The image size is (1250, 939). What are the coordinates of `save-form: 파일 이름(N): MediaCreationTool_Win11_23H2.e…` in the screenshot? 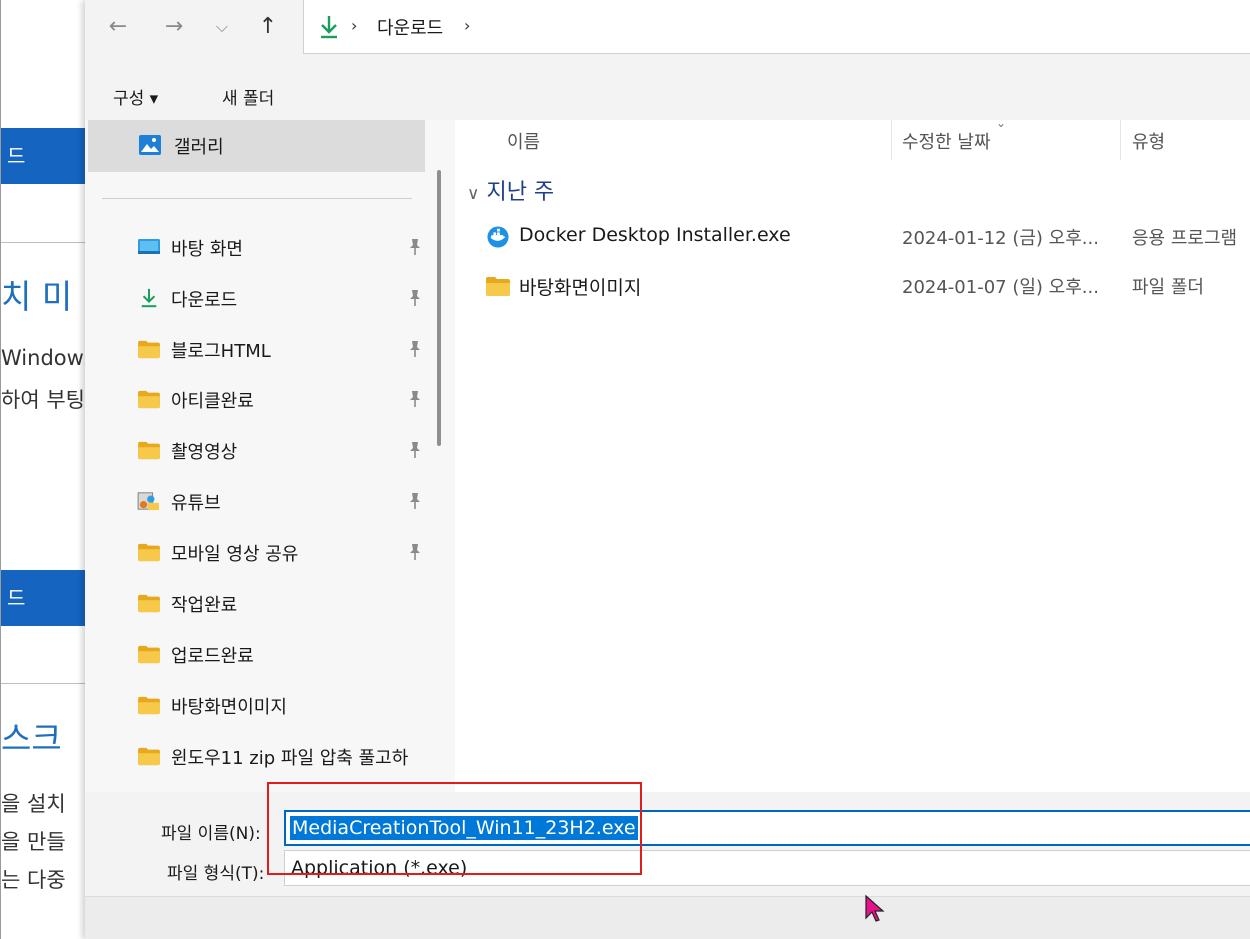 It's located at (667, 865).